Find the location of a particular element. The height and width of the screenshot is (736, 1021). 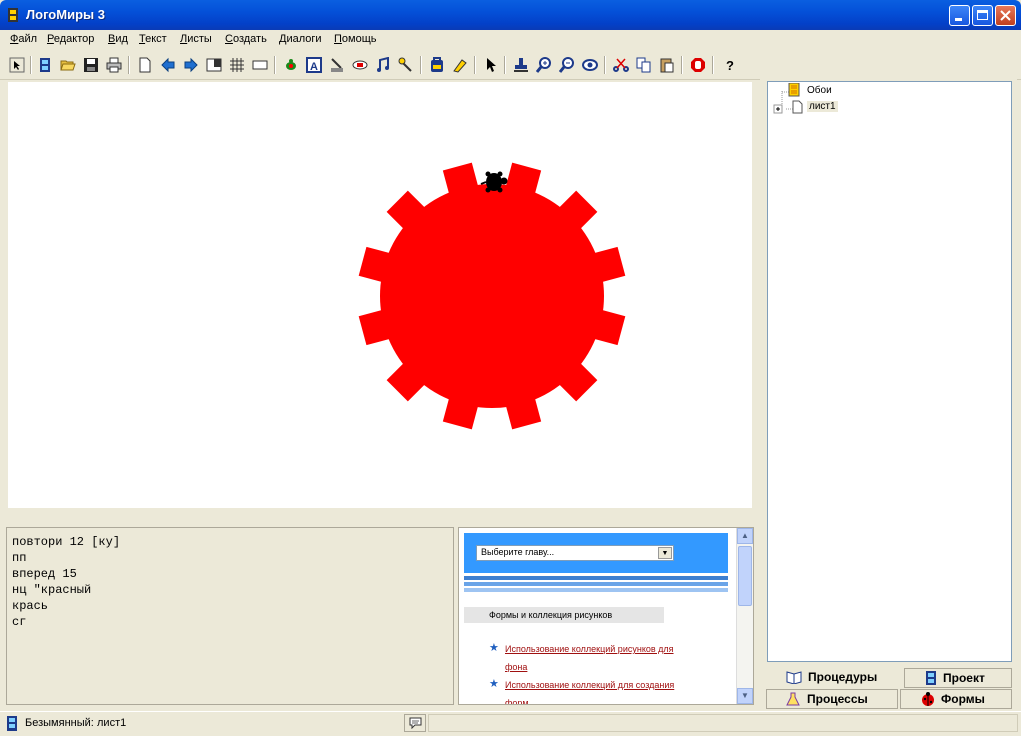

menu-dialogs: Диалоги is located at coordinates (300, 39).